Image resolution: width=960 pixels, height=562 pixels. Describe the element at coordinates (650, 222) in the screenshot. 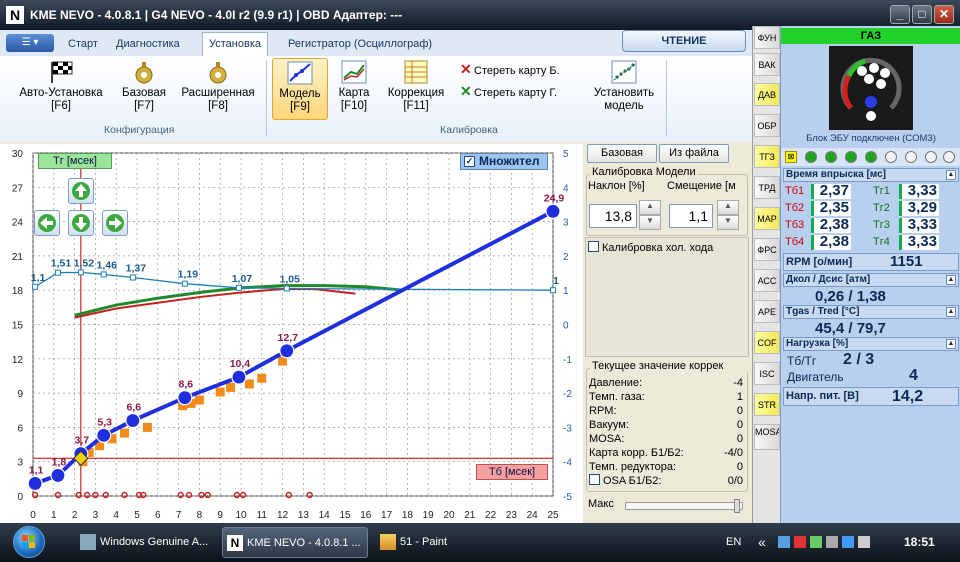

I see `slope-down-button: ▼` at that location.